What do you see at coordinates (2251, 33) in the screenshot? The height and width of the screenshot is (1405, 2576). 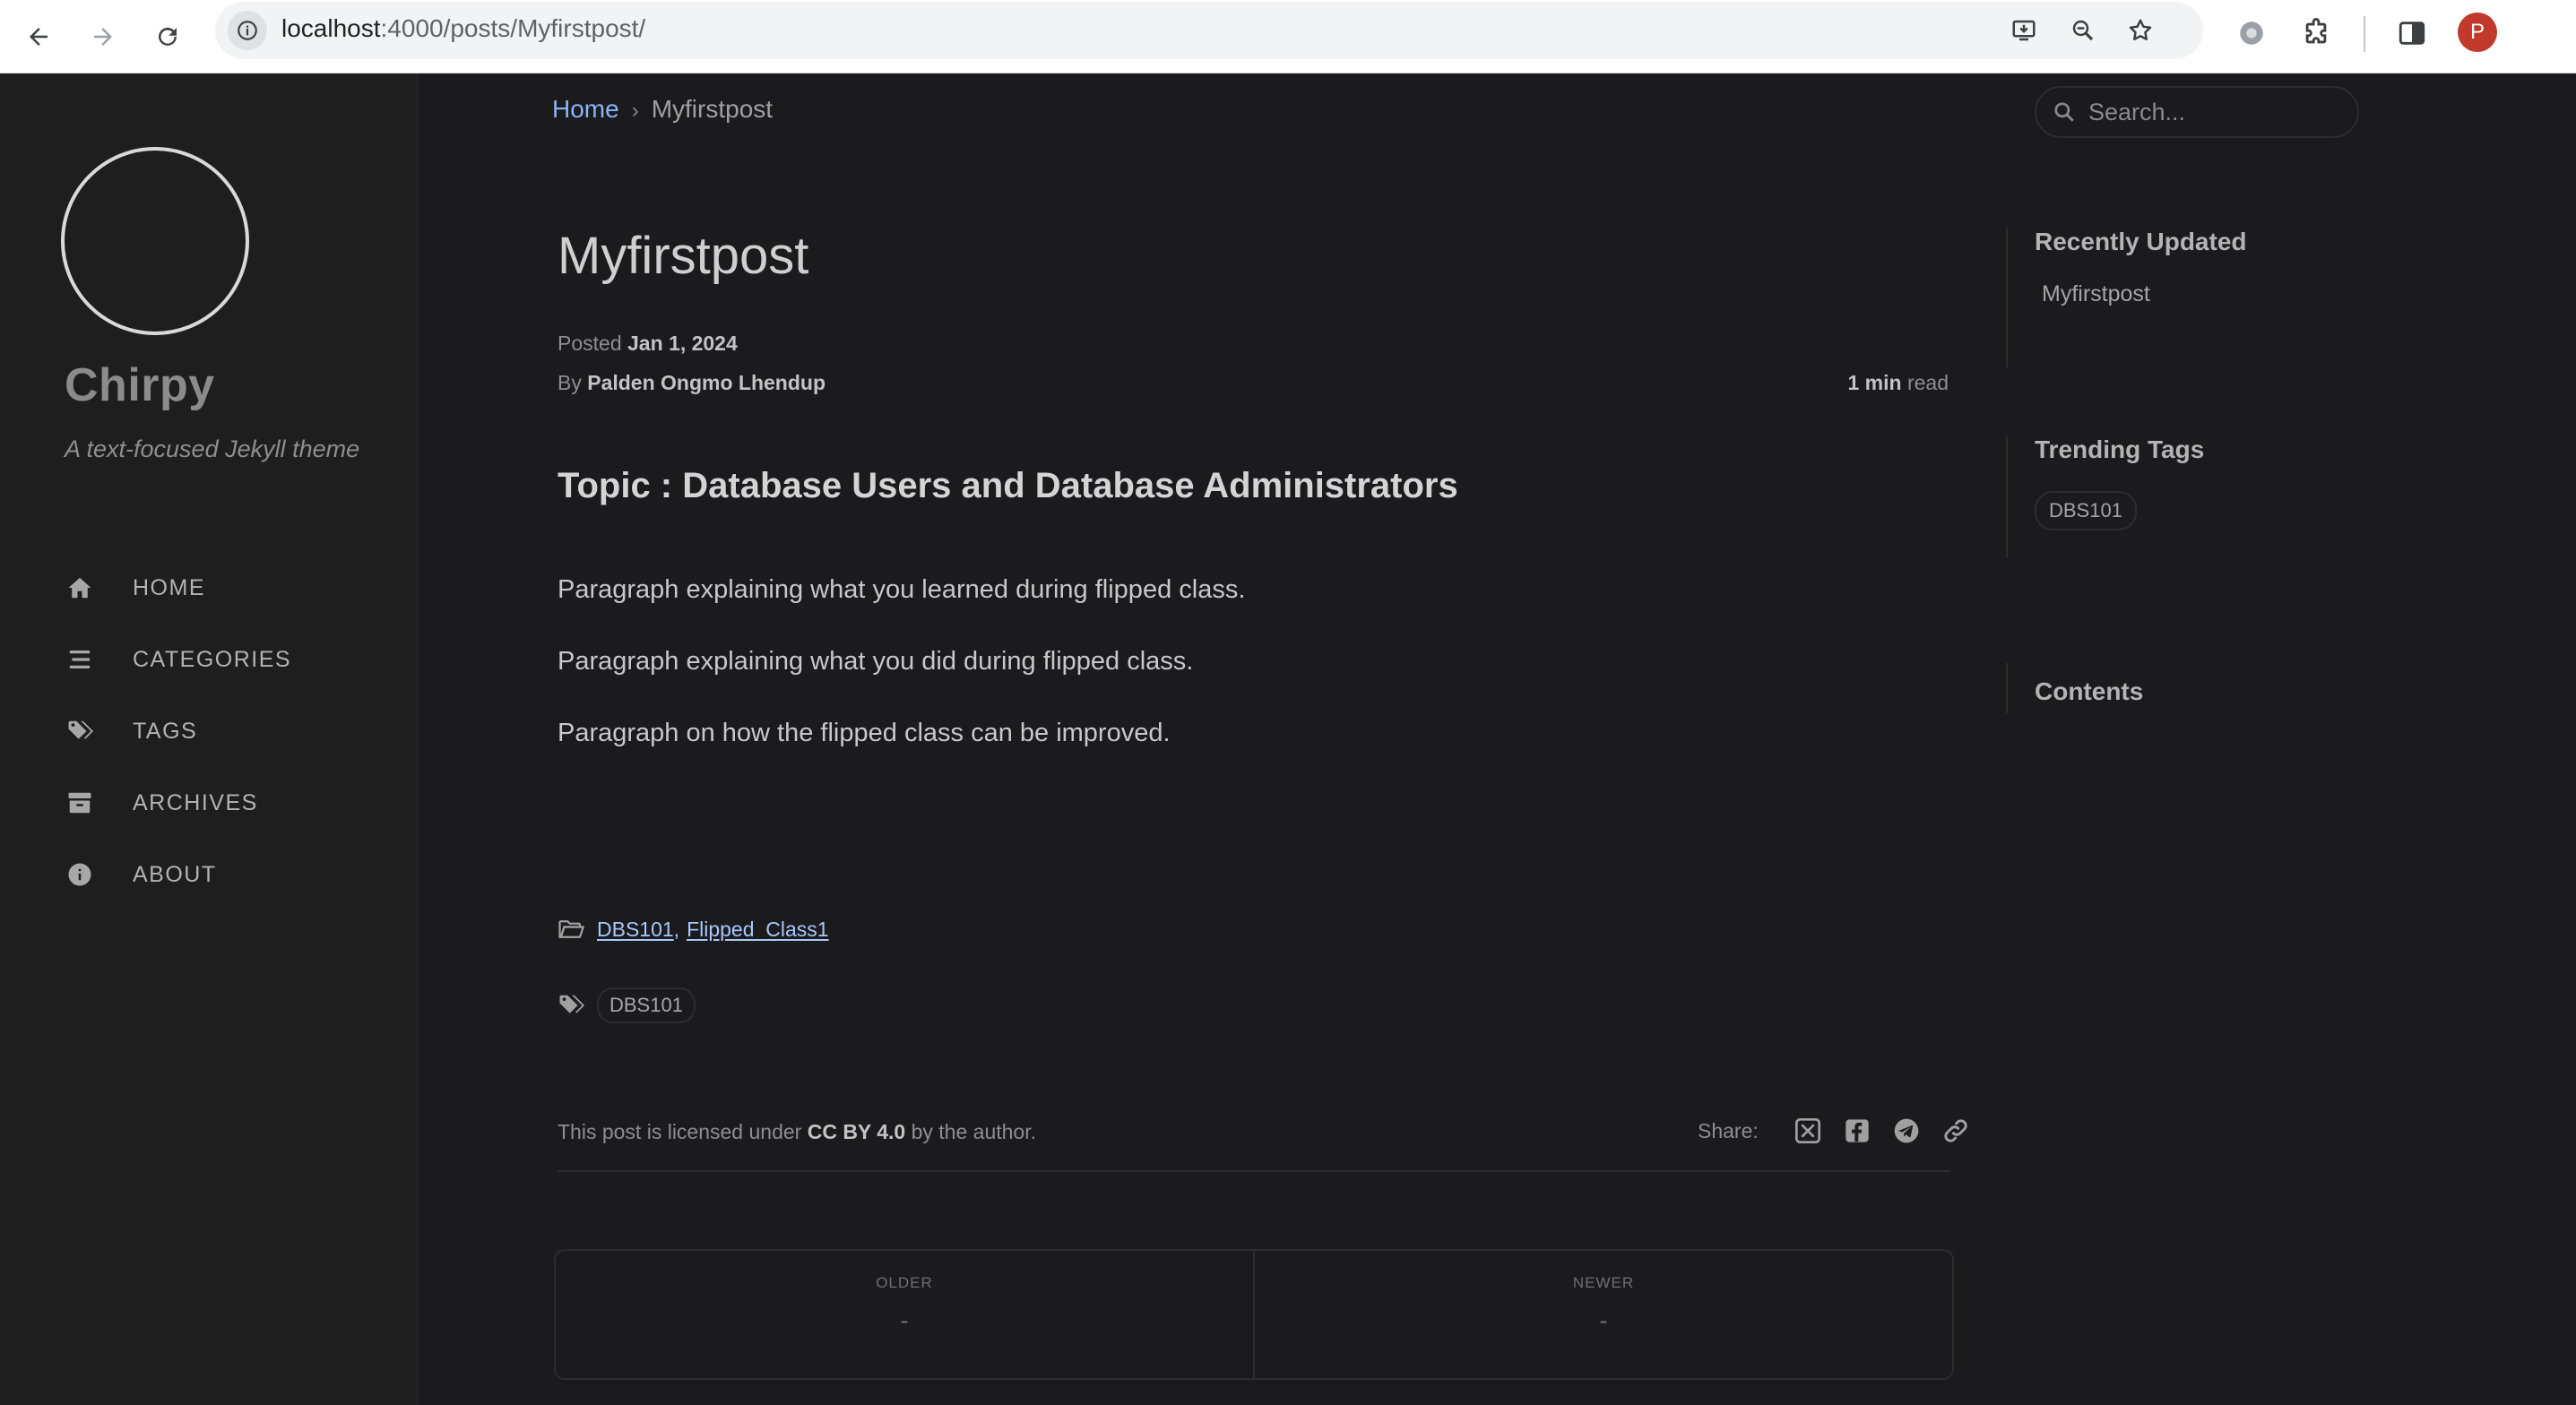 I see `extension-button` at bounding box center [2251, 33].